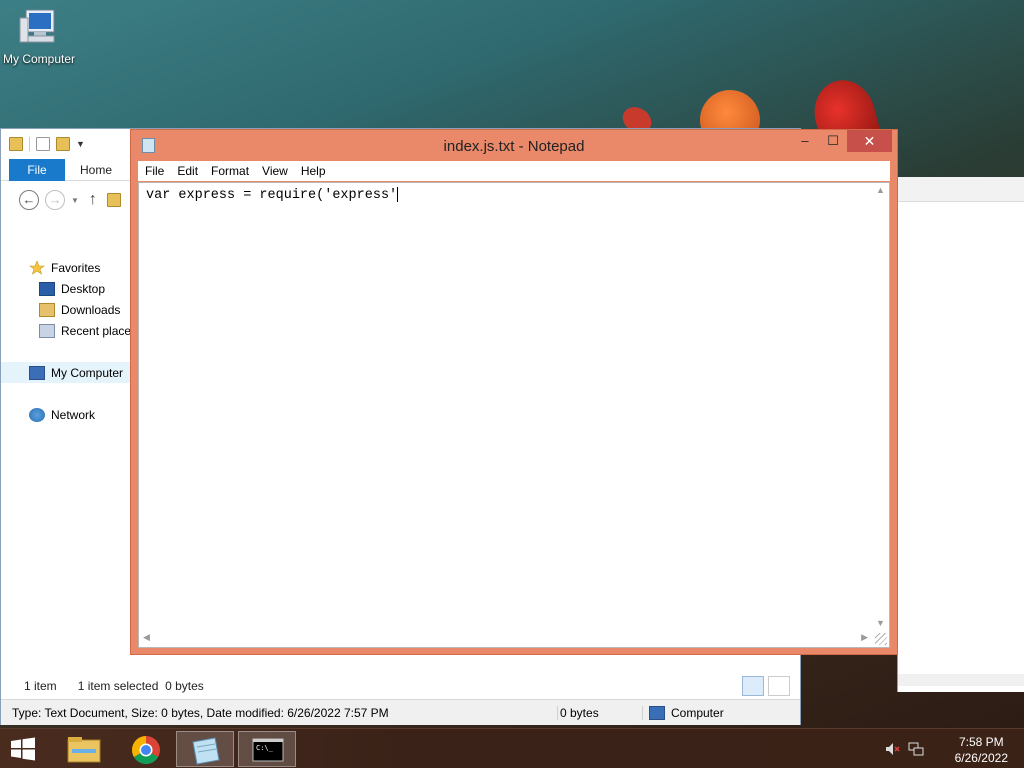  Describe the element at coordinates (146, 637) in the screenshot. I see `scroll-left-icon: ◀` at that location.